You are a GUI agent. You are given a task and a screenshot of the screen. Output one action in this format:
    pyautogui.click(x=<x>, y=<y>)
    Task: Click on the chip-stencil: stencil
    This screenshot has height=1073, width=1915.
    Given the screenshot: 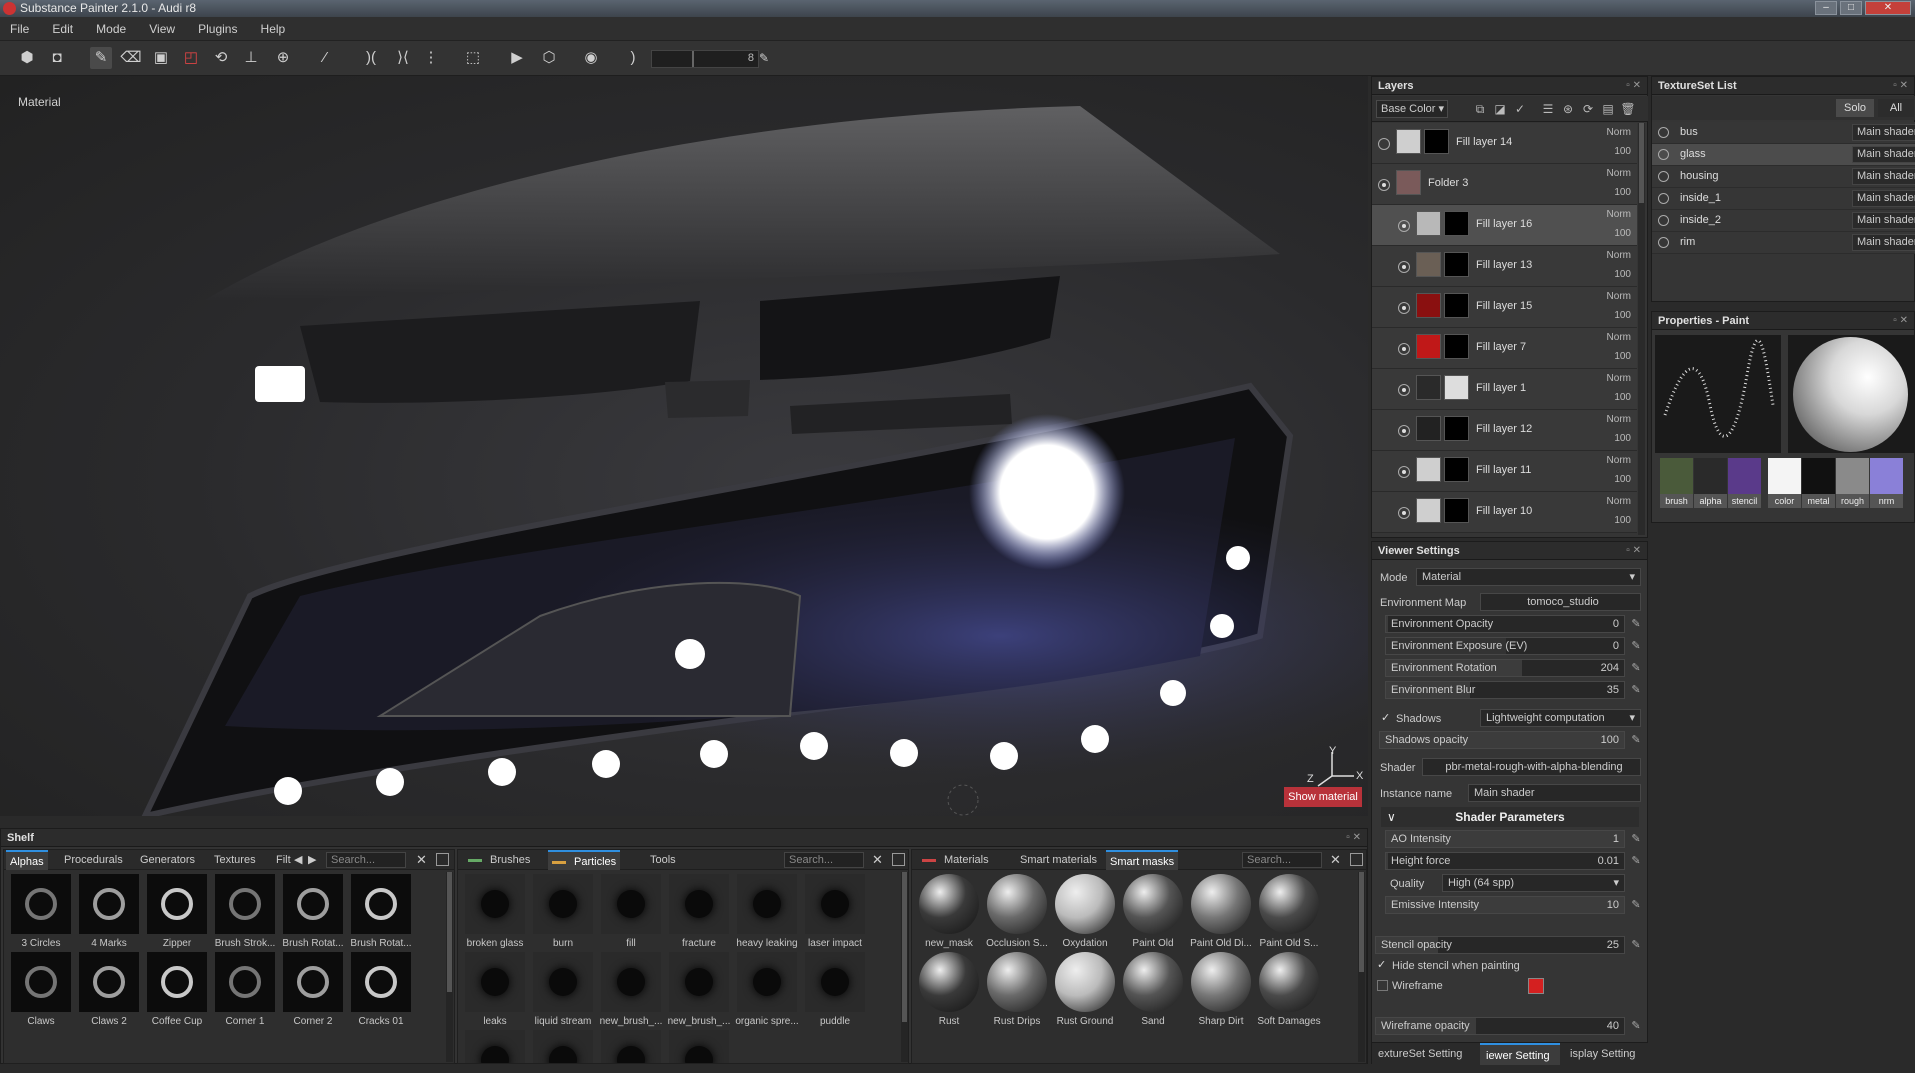 What is the action you would take?
    pyautogui.click(x=1744, y=483)
    